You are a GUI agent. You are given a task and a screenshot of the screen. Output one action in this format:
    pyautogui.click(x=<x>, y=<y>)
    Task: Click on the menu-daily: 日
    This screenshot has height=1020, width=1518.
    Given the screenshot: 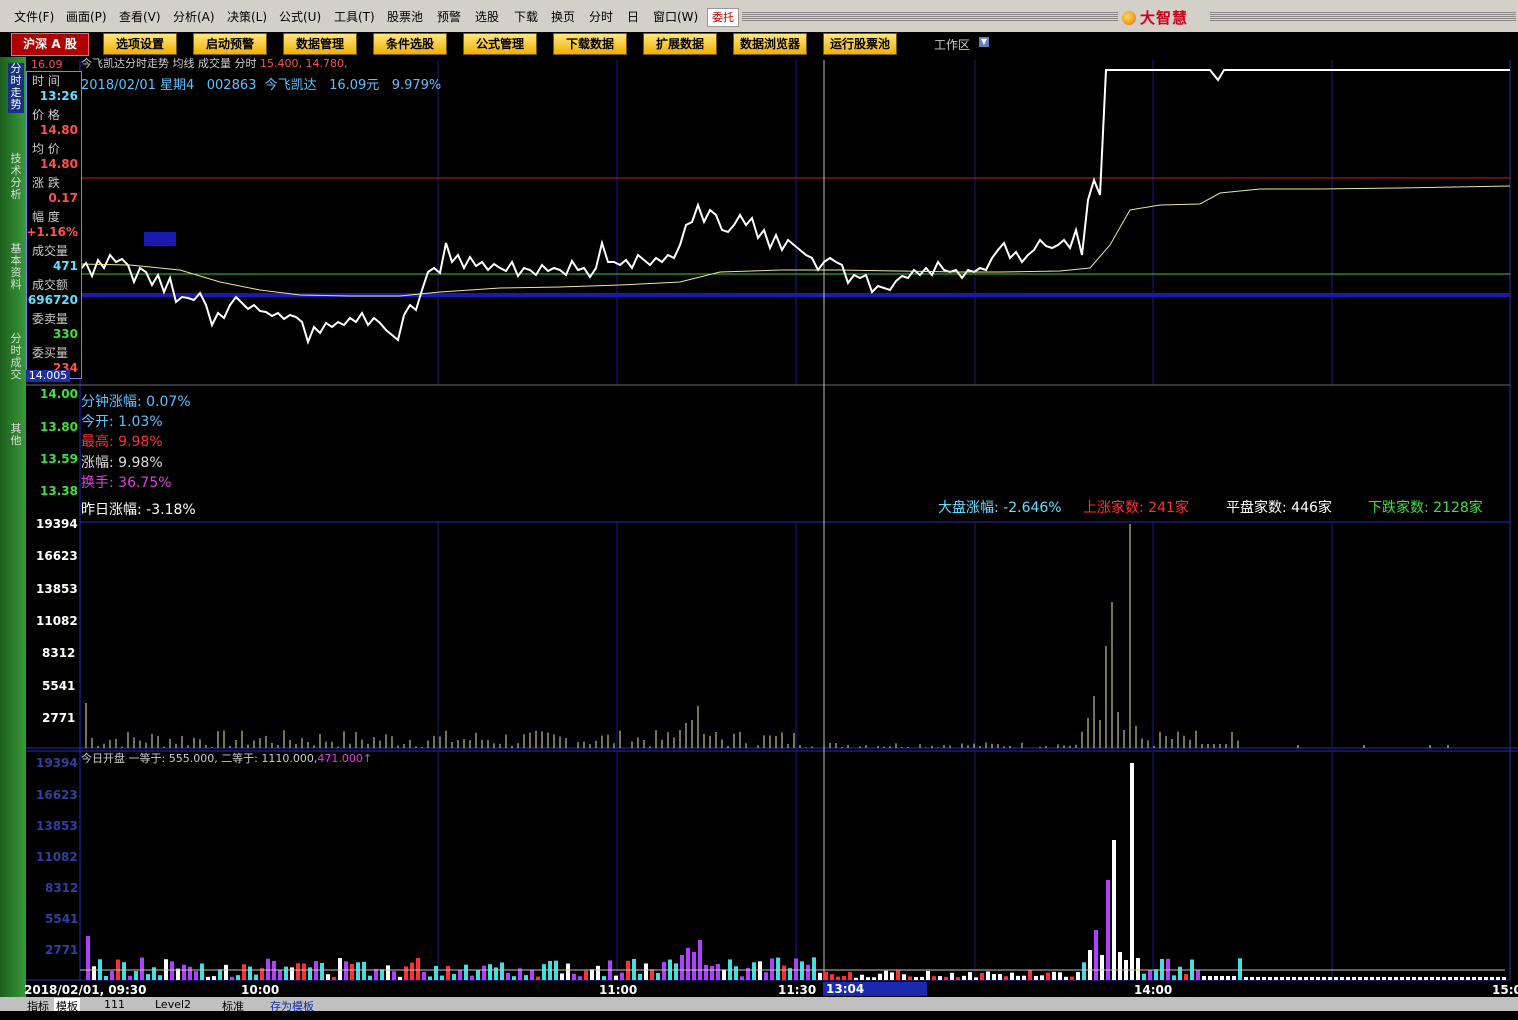 What is the action you would take?
    pyautogui.click(x=633, y=16)
    